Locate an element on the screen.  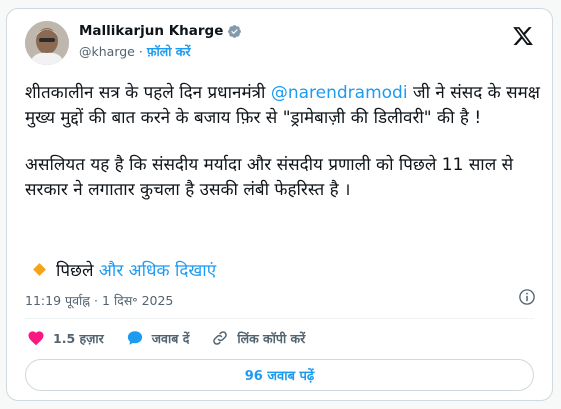
tweet-text-part: शीतकालीन सत्र के पहले दिन प्रधानमंत्री is located at coordinates (148, 93).